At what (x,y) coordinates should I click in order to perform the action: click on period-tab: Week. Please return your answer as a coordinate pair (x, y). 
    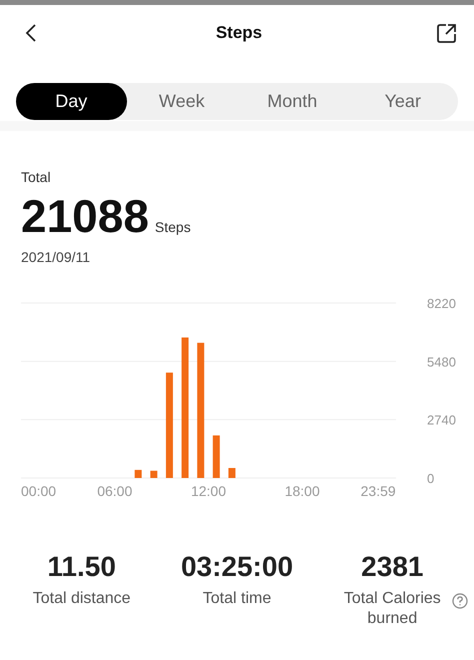
    Looking at the image, I should click on (181, 101).